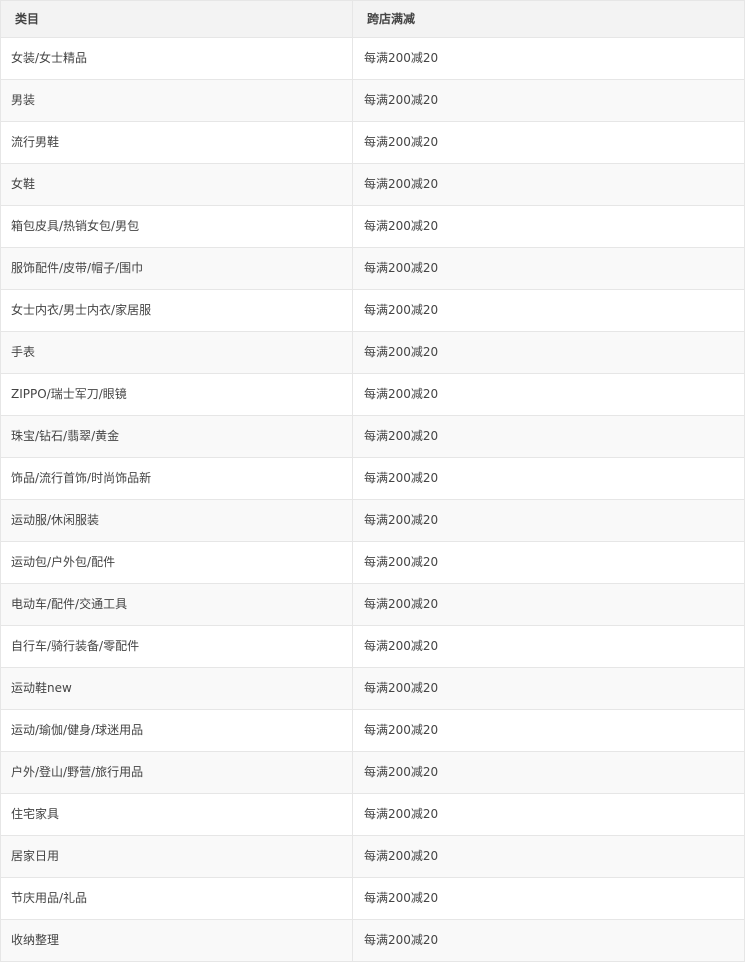 Image resolution: width=746 pixels, height=962 pixels. I want to click on table-row: 运动包/户外包/配件 每满200减20, so click(372, 562).